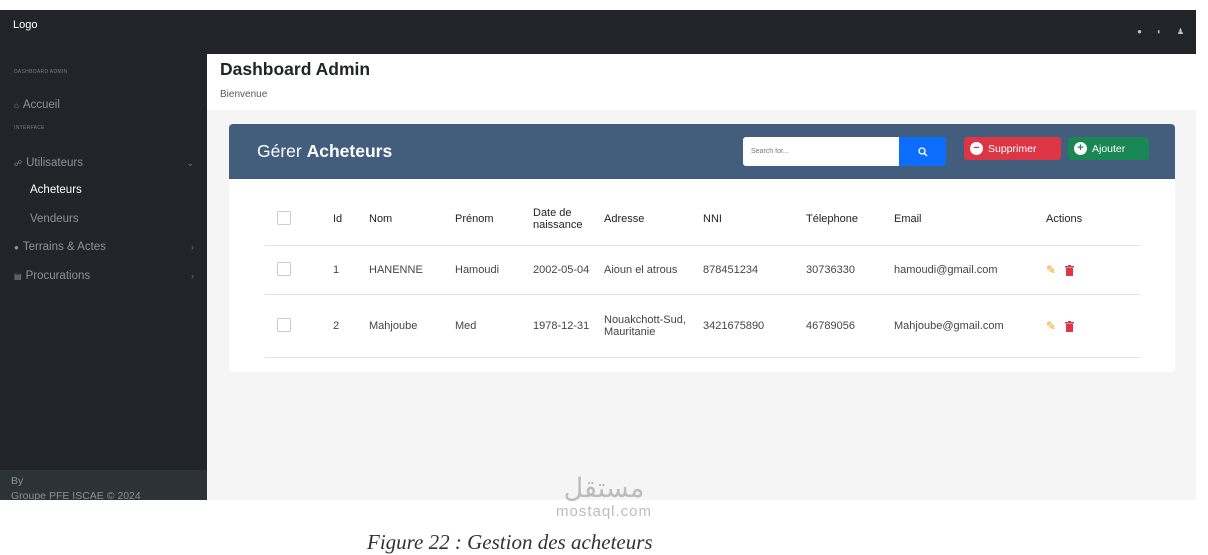 Image resolution: width=1208 pixels, height=555 pixels. Describe the element at coordinates (18, 163) in the screenshot. I see `users-icon: ☍` at that location.